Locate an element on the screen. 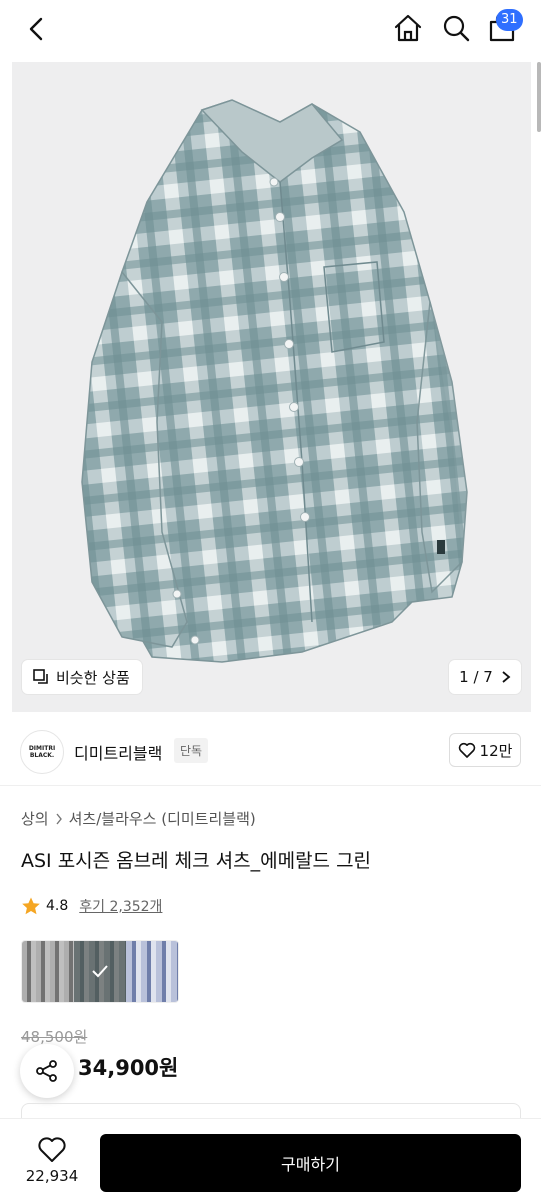 The image size is (541, 1200). brand-like-count: 12만 is located at coordinates (496, 750).